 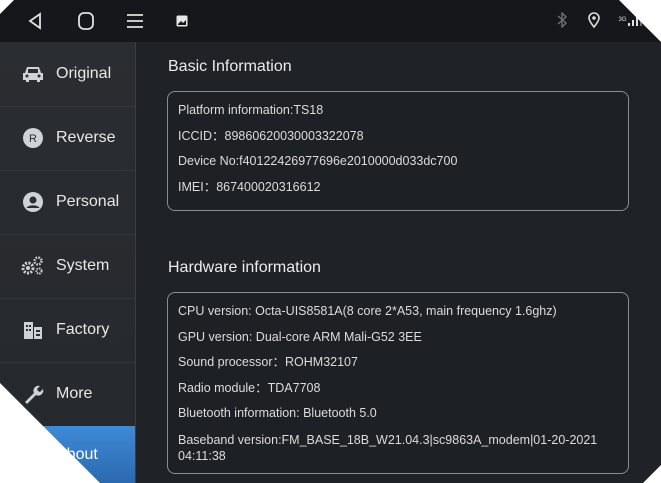 I want to click on status-bar: 3G, so click(x=330, y=21).